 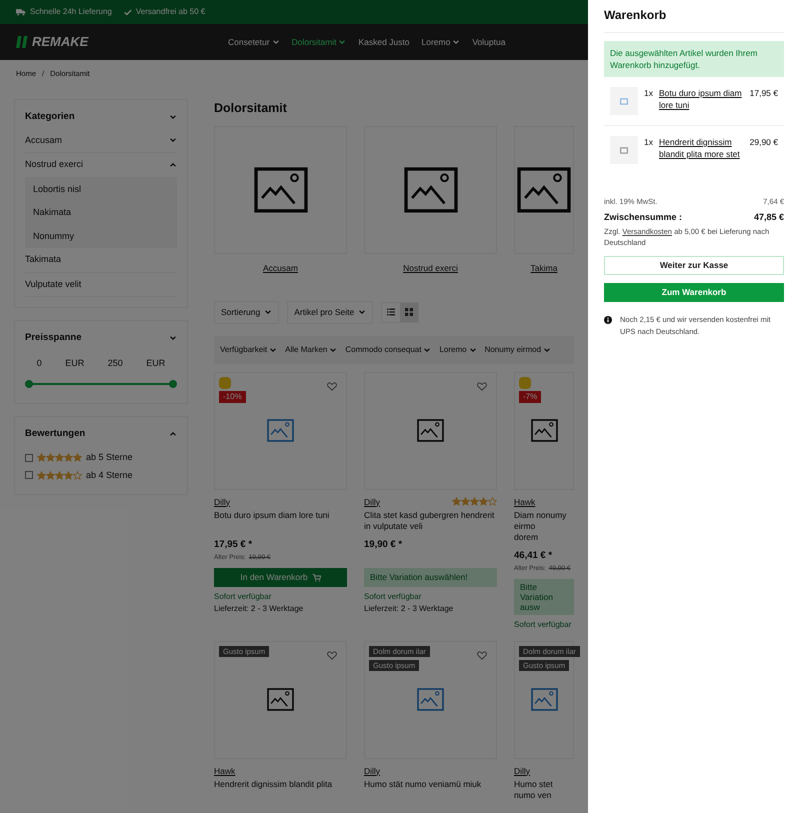 What do you see at coordinates (391, 312) in the screenshot?
I see `list-icon` at bounding box center [391, 312].